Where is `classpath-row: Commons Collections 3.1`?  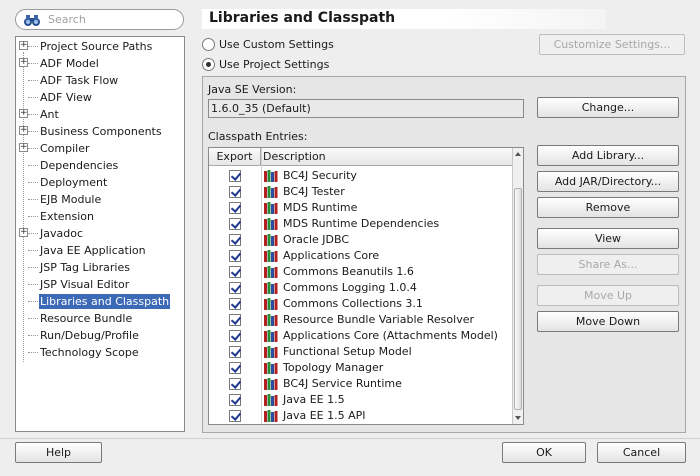 classpath-row: Commons Collections 3.1 is located at coordinates (361, 304).